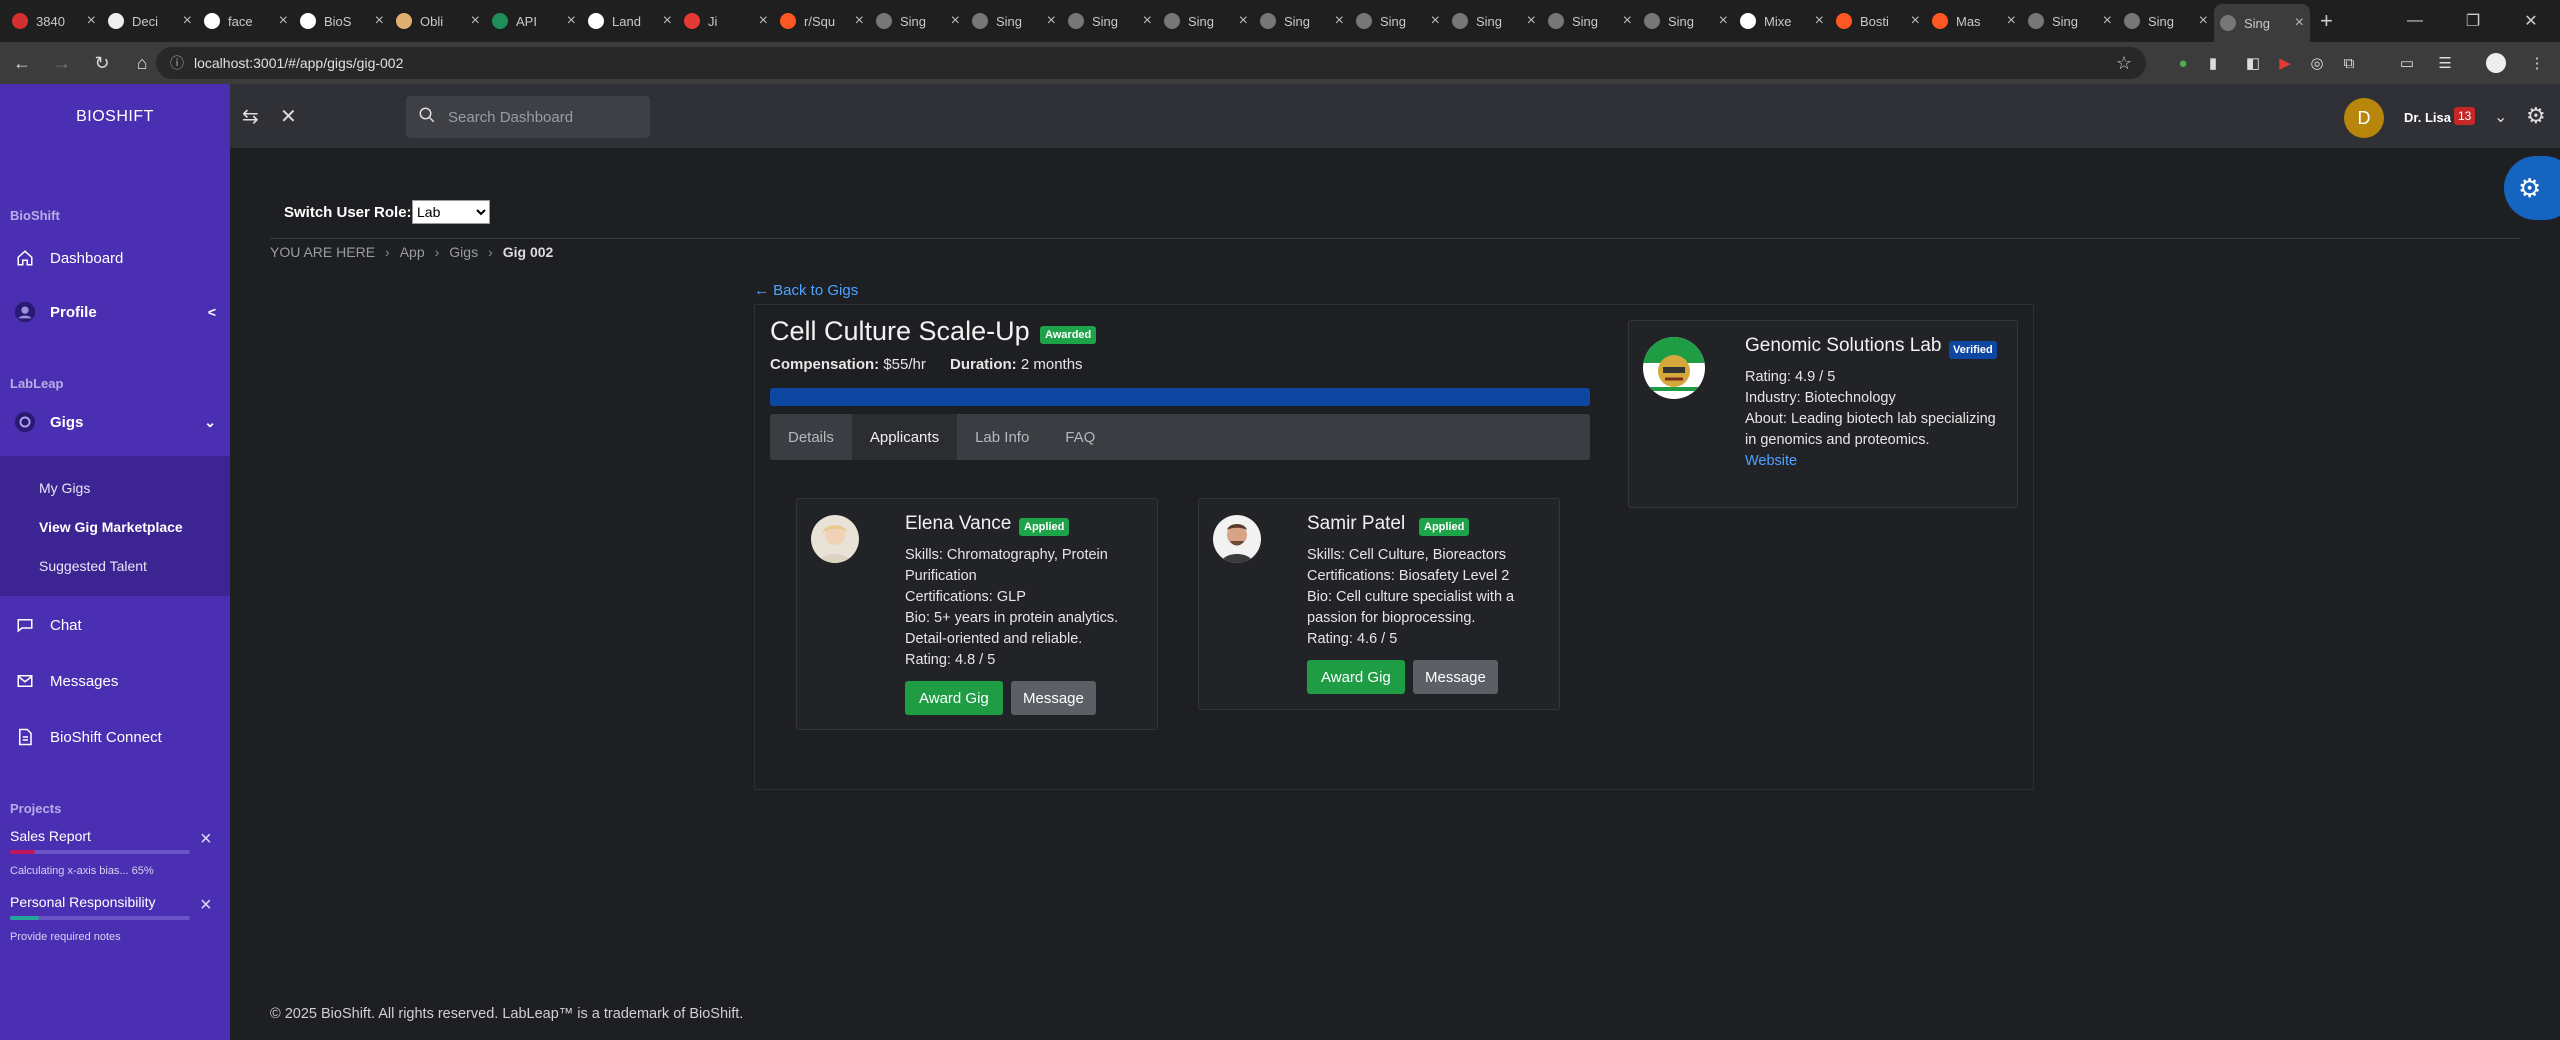 Image resolution: width=2560 pixels, height=1040 pixels. What do you see at coordinates (534, 21) in the screenshot?
I see `browser-tab: API ×` at bounding box center [534, 21].